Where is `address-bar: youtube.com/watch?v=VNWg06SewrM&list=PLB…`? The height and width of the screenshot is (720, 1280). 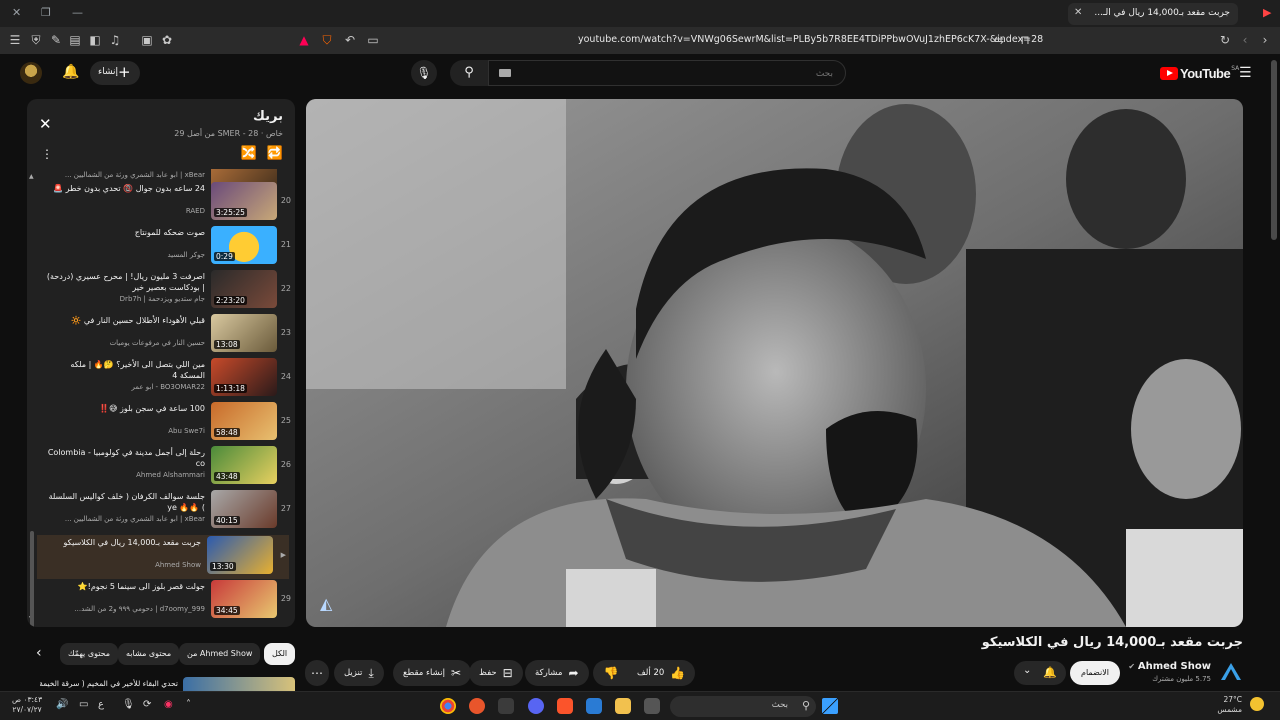 address-bar: youtube.com/watch?v=VNWg06SewrM&list=PLB… is located at coordinates (810, 39).